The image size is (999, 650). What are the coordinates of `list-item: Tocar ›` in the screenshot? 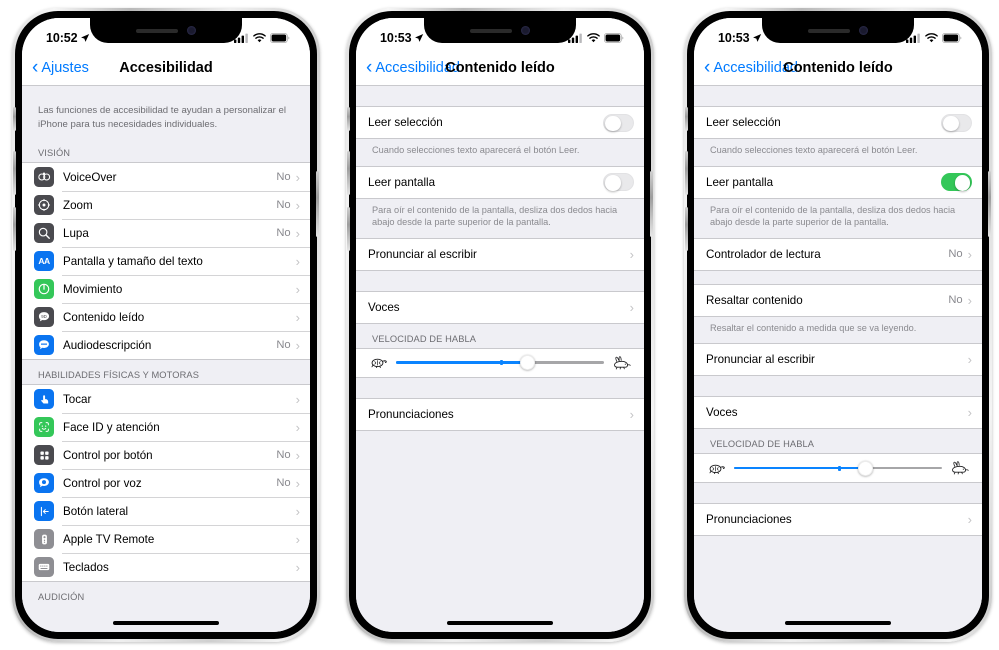 It's located at (166, 399).